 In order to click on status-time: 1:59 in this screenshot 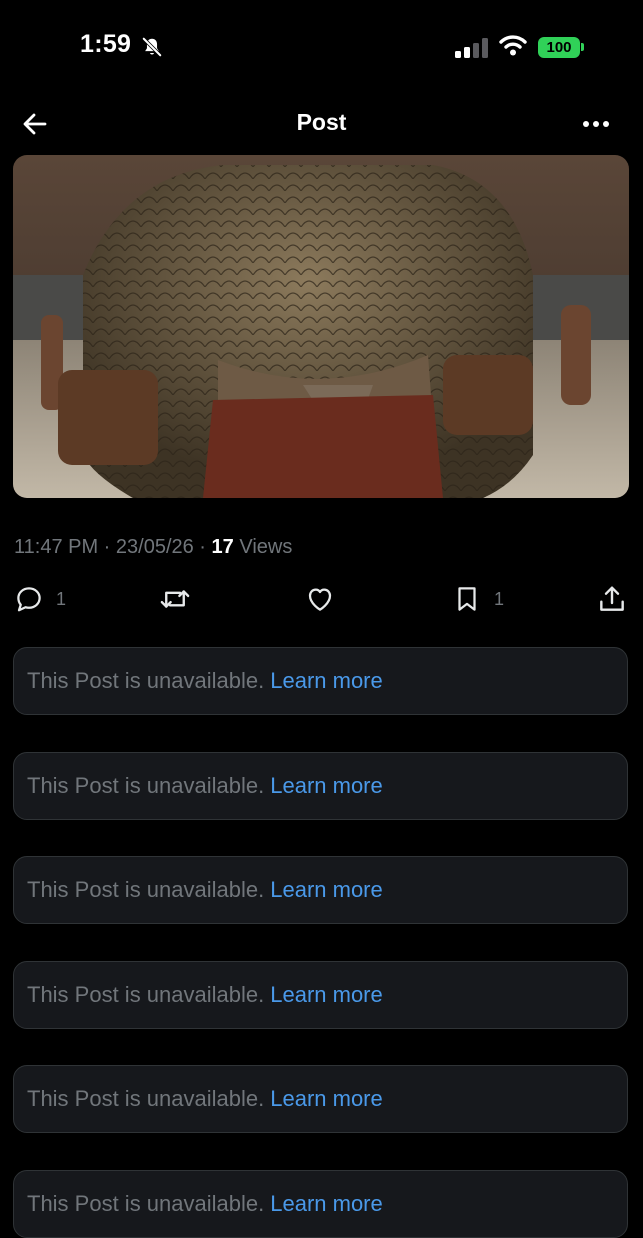, I will do `click(106, 44)`.